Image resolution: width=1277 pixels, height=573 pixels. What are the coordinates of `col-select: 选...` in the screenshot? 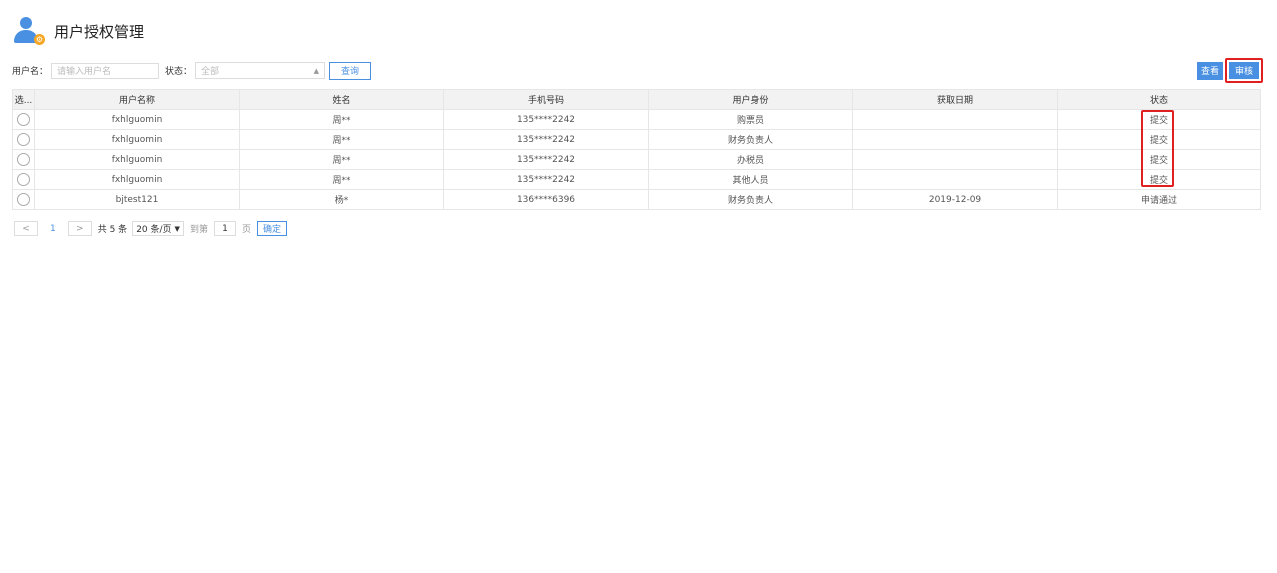 It's located at (23, 99).